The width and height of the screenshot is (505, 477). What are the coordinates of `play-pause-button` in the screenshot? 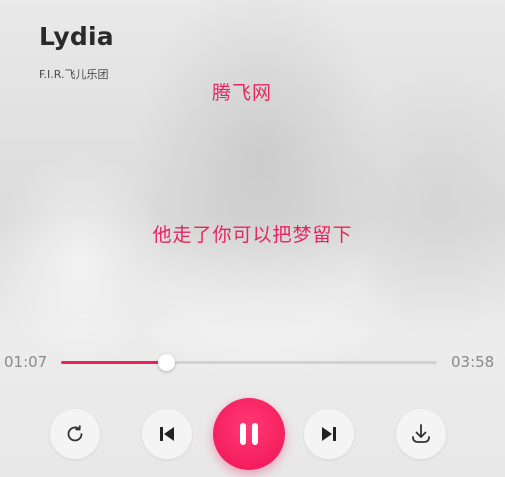 It's located at (249, 434).